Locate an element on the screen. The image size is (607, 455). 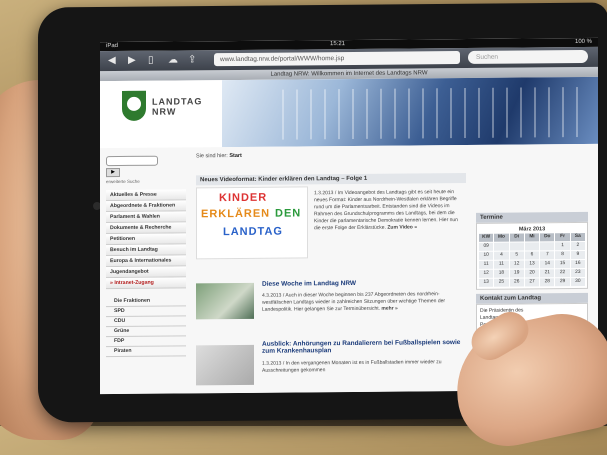
calendar-day: 5 is located at coordinates (516, 255).